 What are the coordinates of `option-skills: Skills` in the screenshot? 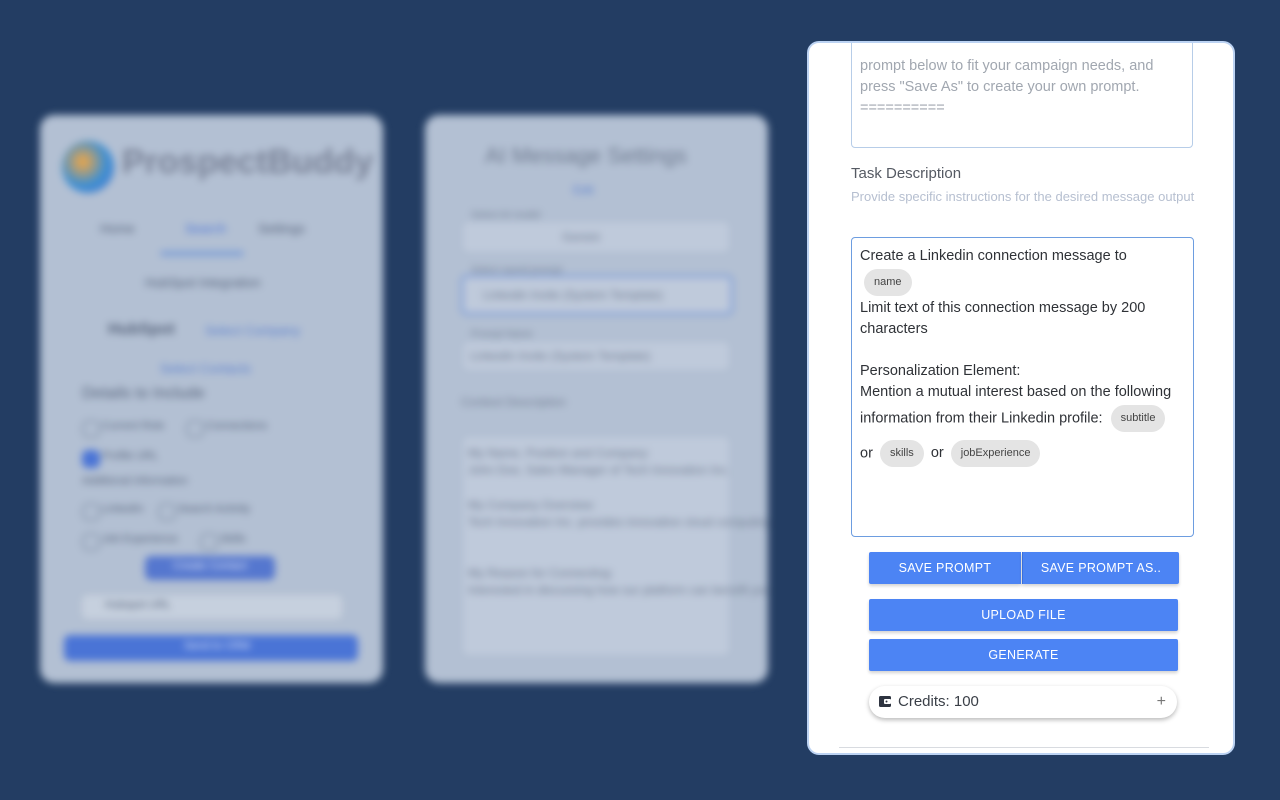 It's located at (233, 539).